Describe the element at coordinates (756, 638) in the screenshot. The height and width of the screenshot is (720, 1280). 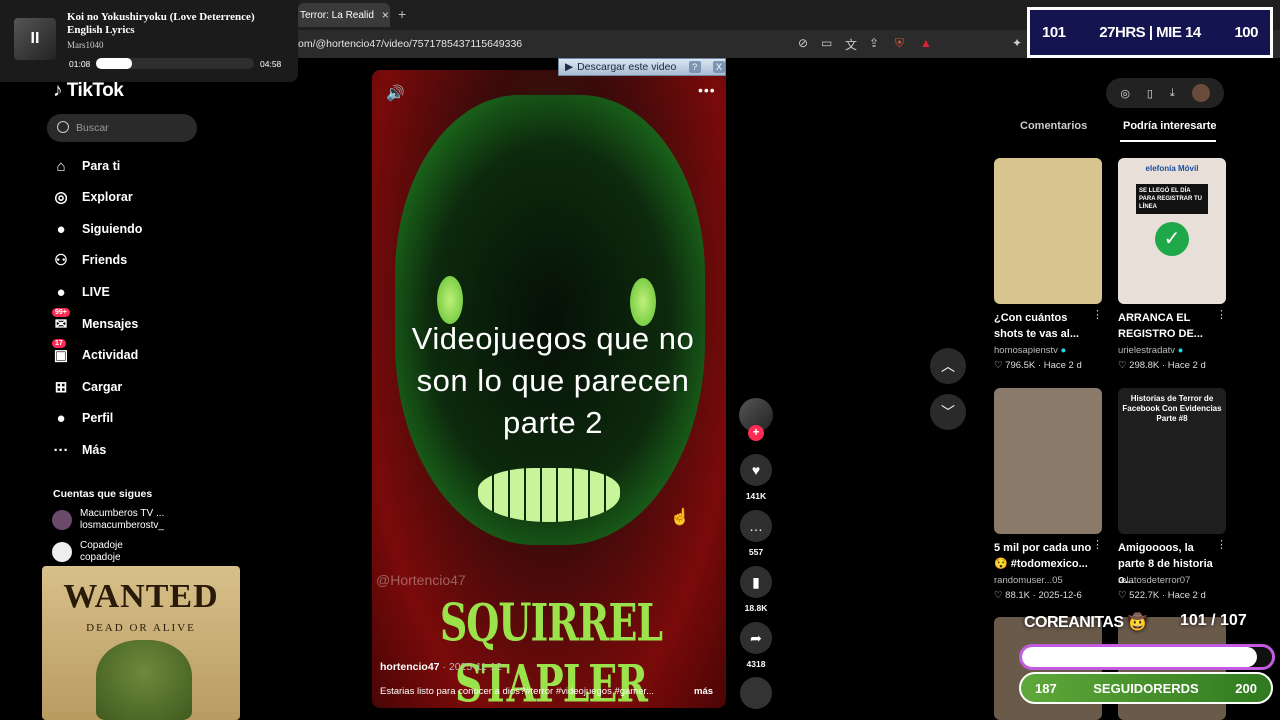
I see `share-arrow-icon: ➦` at that location.